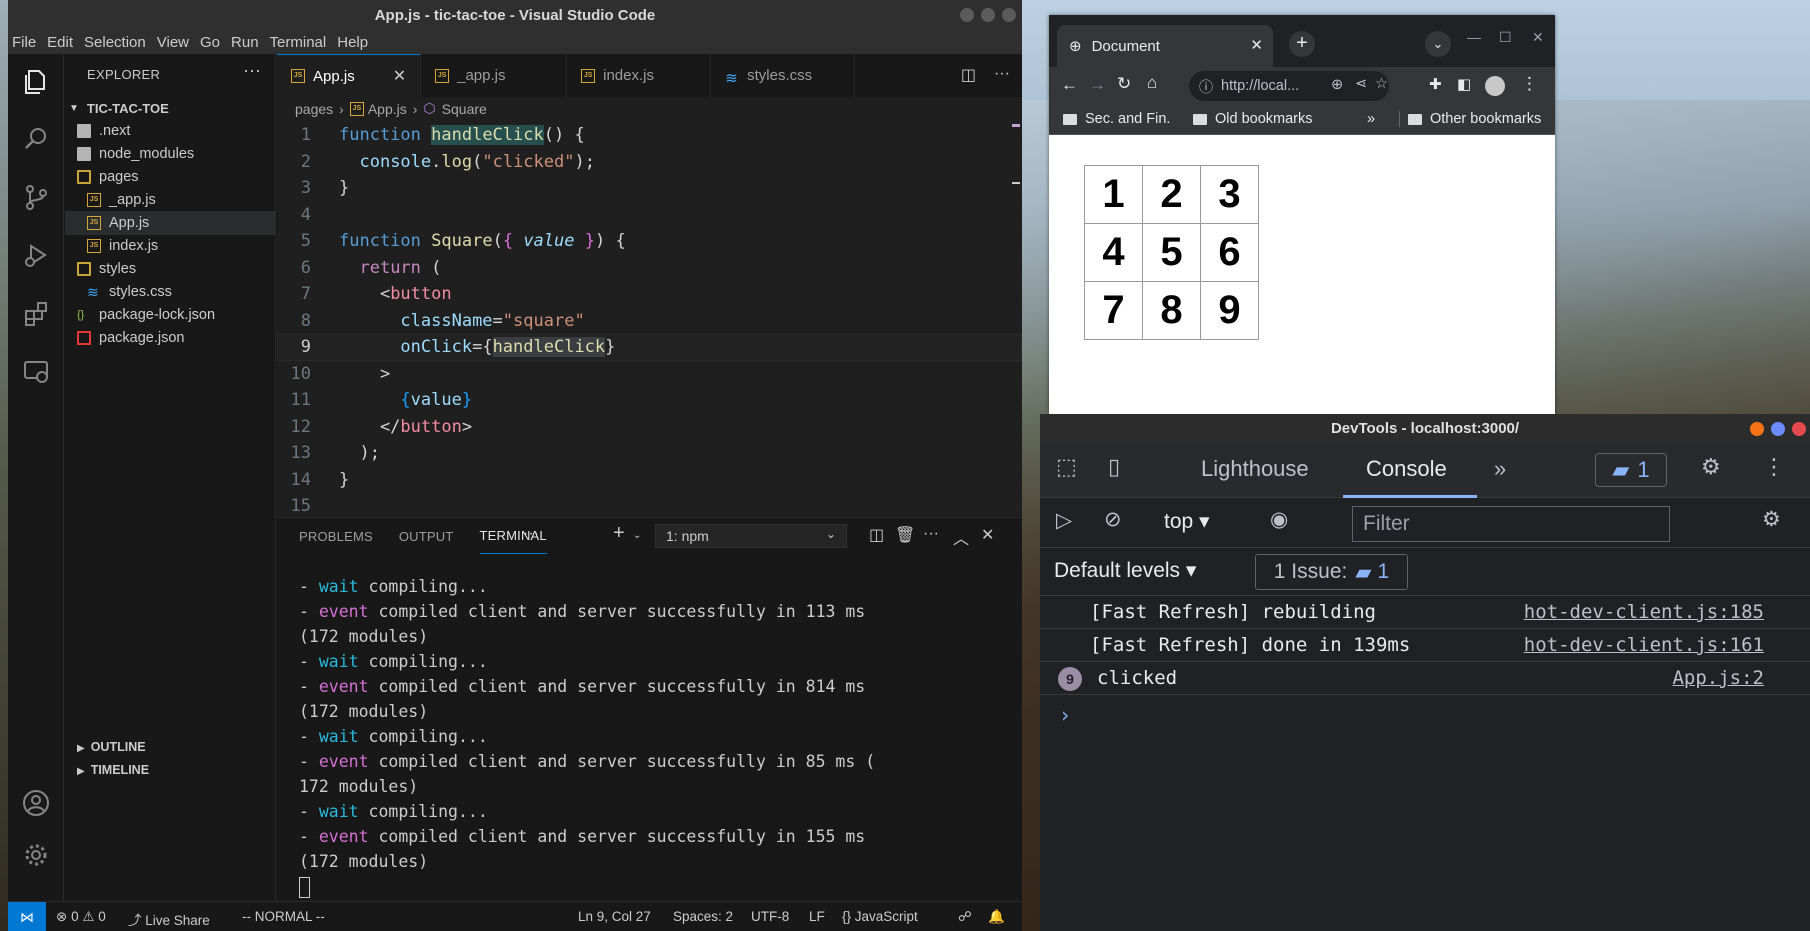 The image size is (1810, 931). What do you see at coordinates (1361, 84) in the screenshot?
I see `share-icon: ⋖` at bounding box center [1361, 84].